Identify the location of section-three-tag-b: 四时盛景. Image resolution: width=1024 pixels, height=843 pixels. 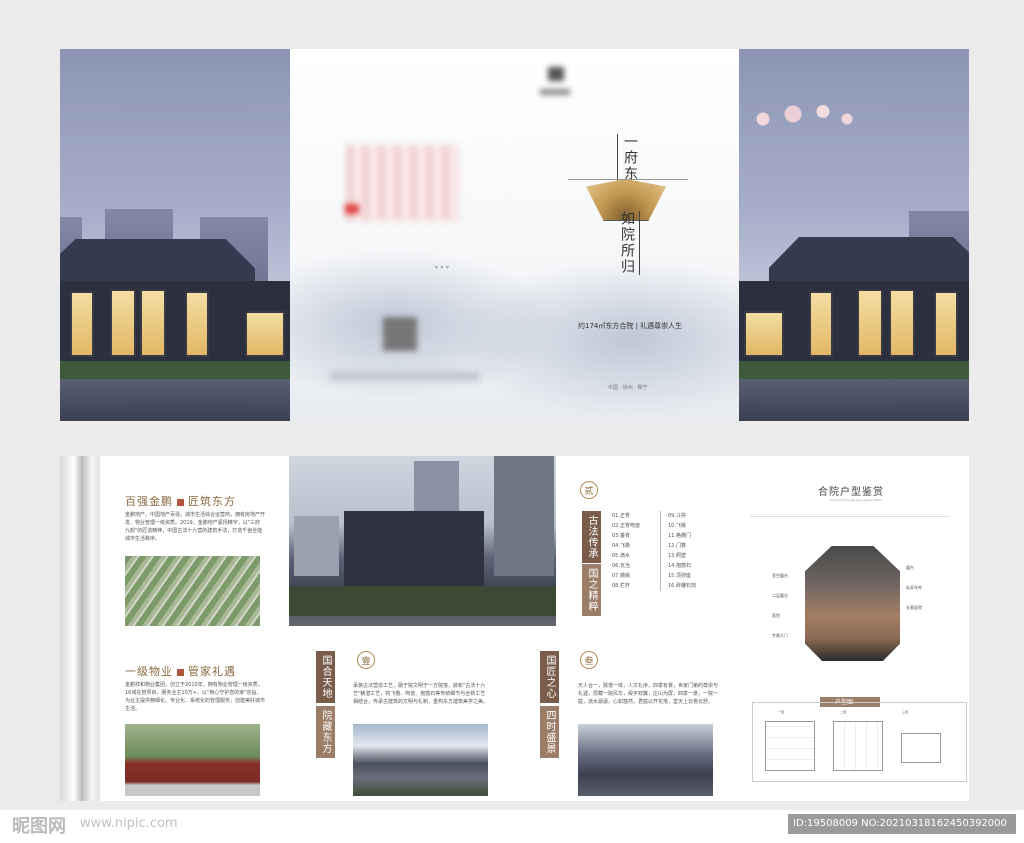
(549, 732).